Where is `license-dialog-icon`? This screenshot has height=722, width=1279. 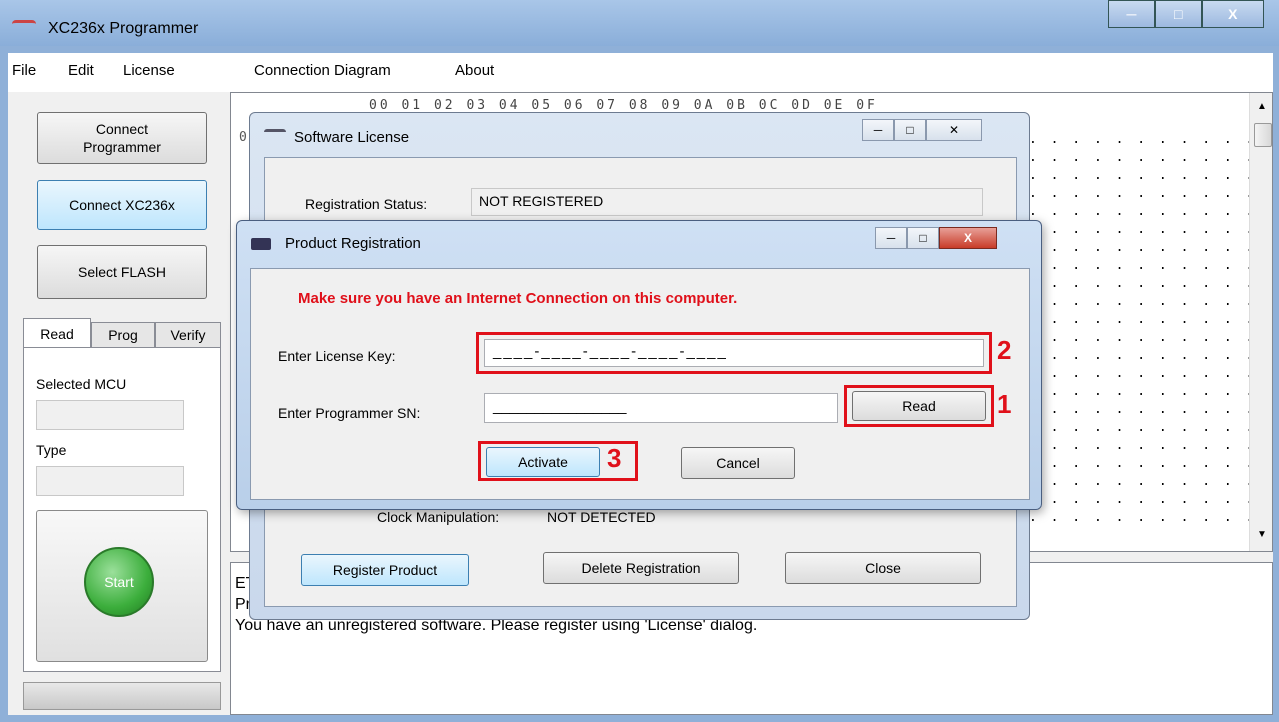
license-dialog-icon is located at coordinates (275, 132).